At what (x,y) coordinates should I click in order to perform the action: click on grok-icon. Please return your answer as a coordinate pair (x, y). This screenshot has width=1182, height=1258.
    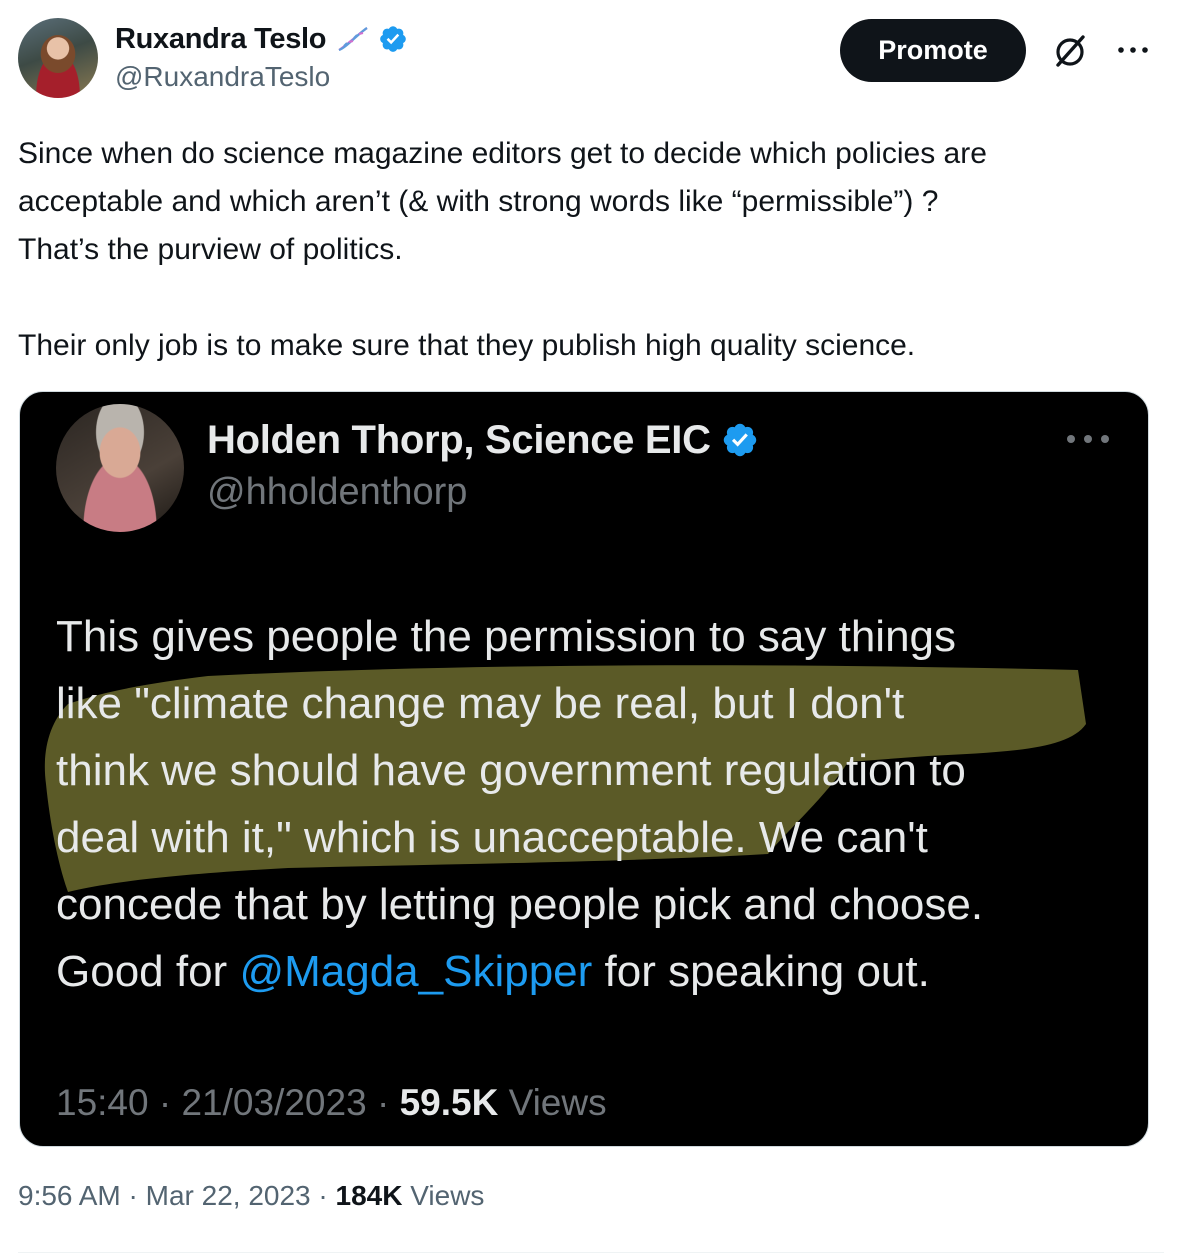
    Looking at the image, I should click on (1070, 51).